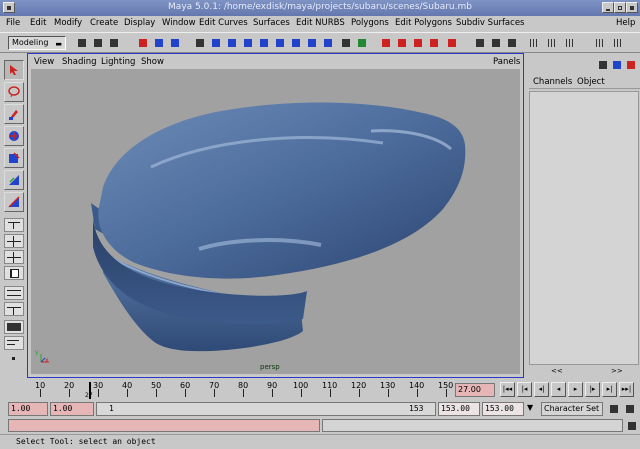 The width and height of the screenshot is (640, 449). Describe the element at coordinates (14, 241) in the screenshot. I see `layout-four-pane-icon` at that location.